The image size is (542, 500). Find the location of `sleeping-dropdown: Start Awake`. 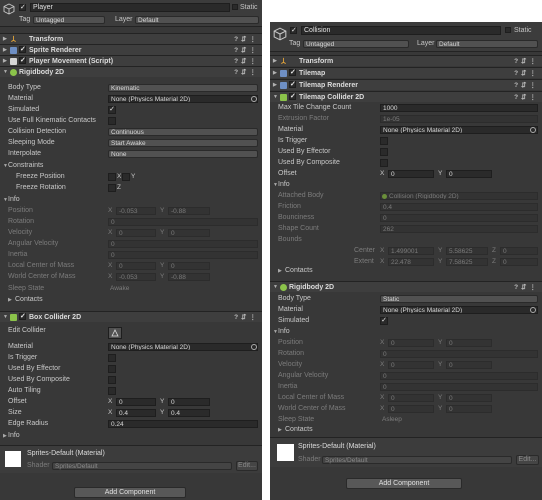

sleeping-dropdown: Start Awake is located at coordinates (183, 143).